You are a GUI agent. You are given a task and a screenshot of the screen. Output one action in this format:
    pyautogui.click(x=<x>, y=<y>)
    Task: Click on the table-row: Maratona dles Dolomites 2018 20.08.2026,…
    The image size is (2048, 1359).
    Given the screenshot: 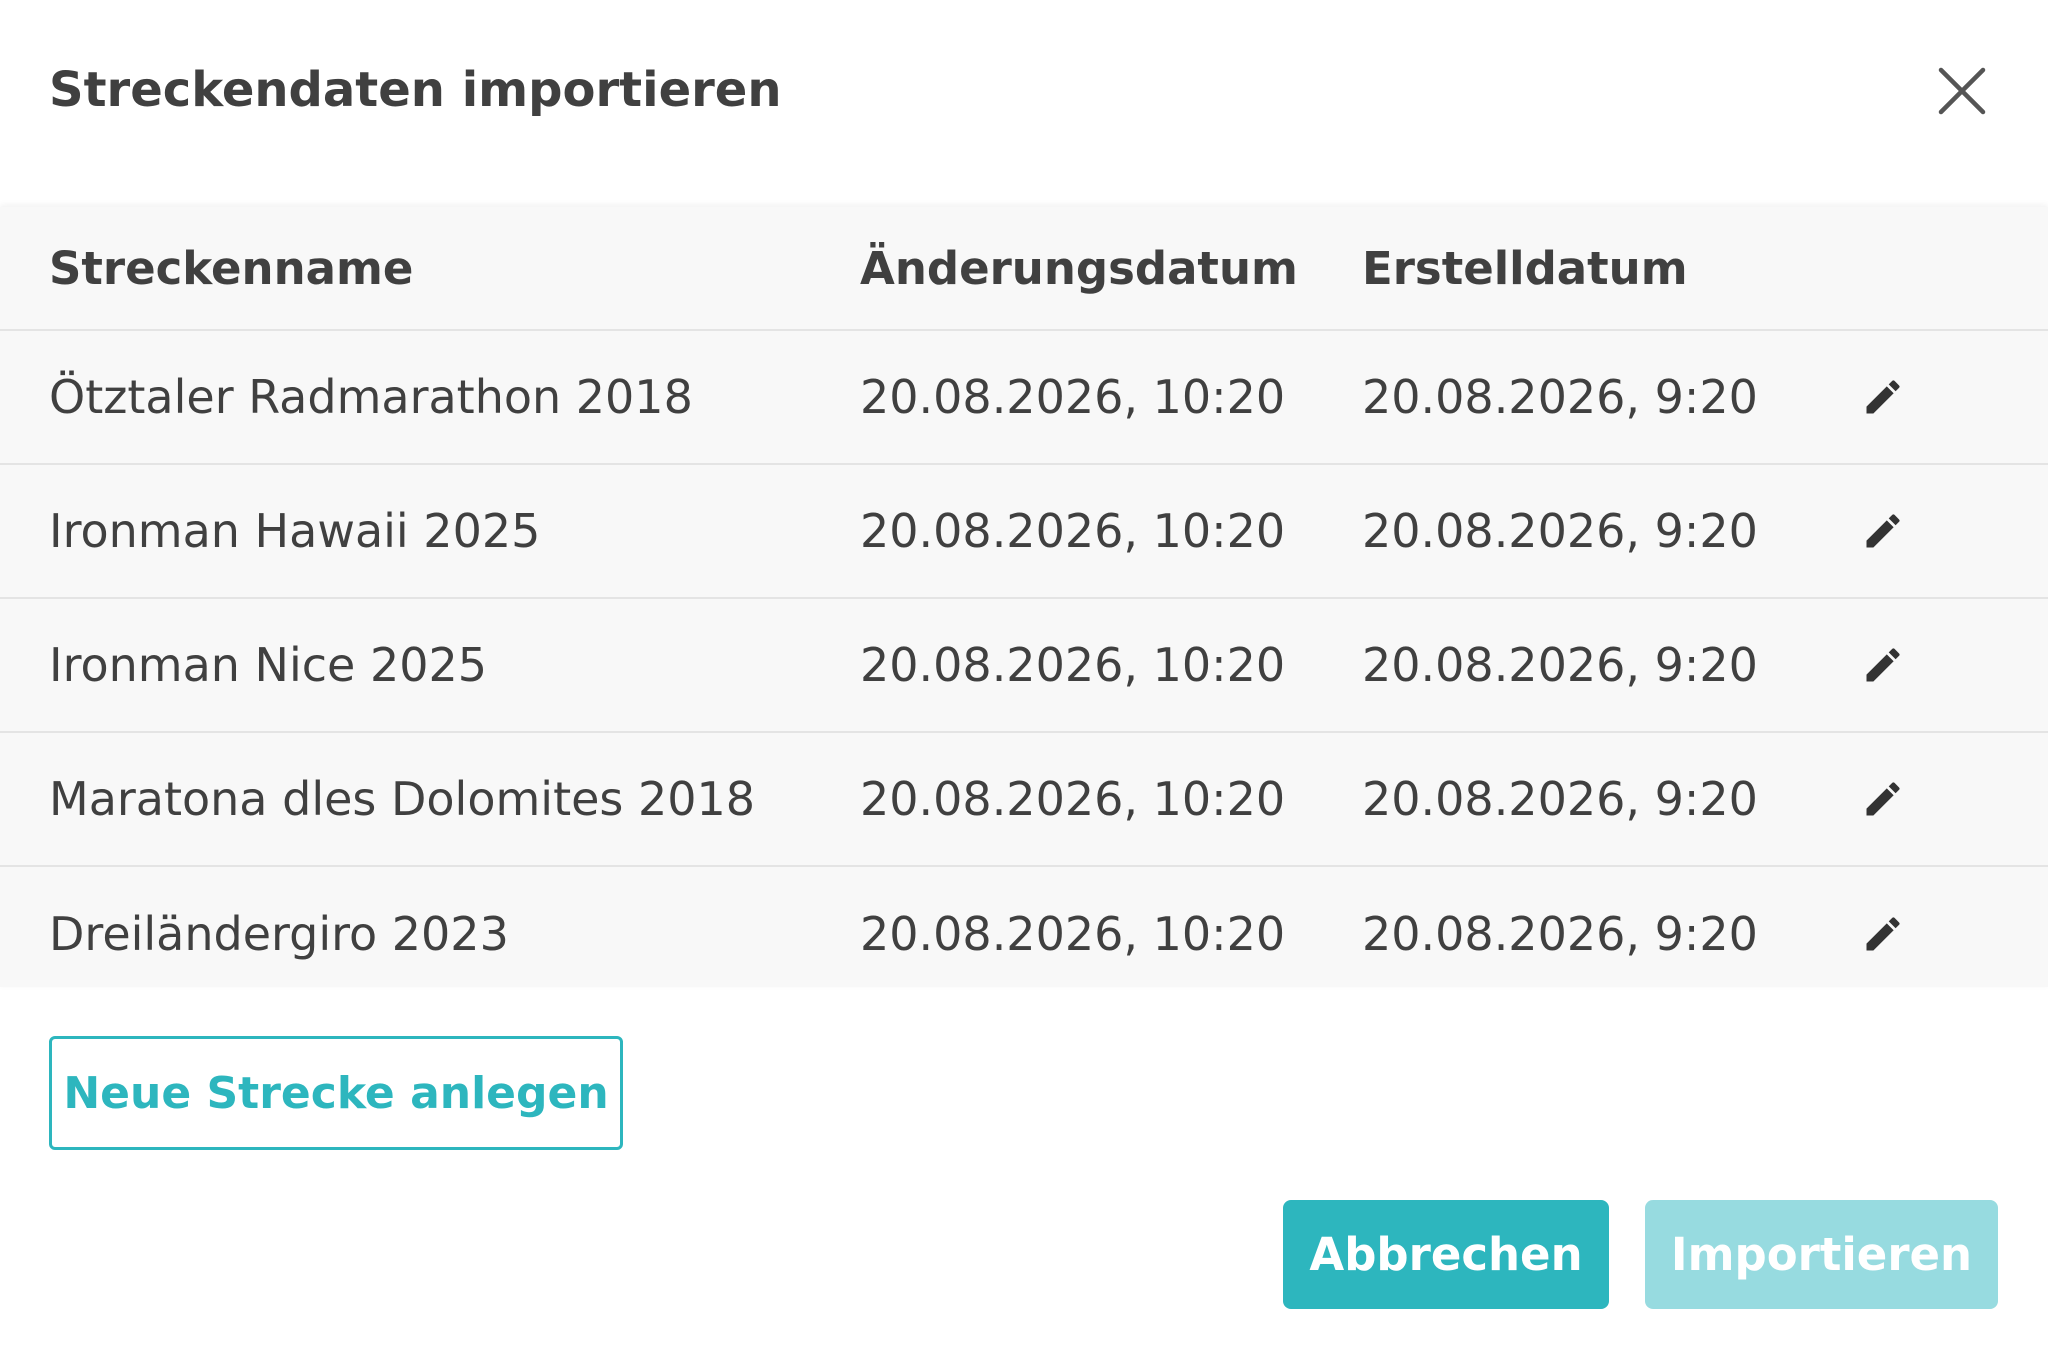 What is the action you would take?
    pyautogui.click(x=1024, y=800)
    